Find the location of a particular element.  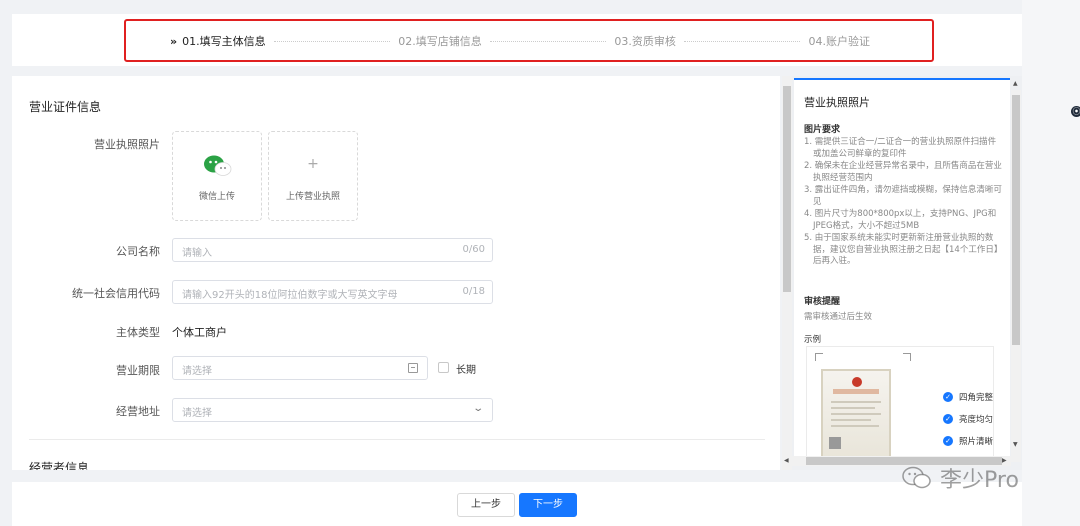

credit-code-counter: 0/18 is located at coordinates (473, 291).